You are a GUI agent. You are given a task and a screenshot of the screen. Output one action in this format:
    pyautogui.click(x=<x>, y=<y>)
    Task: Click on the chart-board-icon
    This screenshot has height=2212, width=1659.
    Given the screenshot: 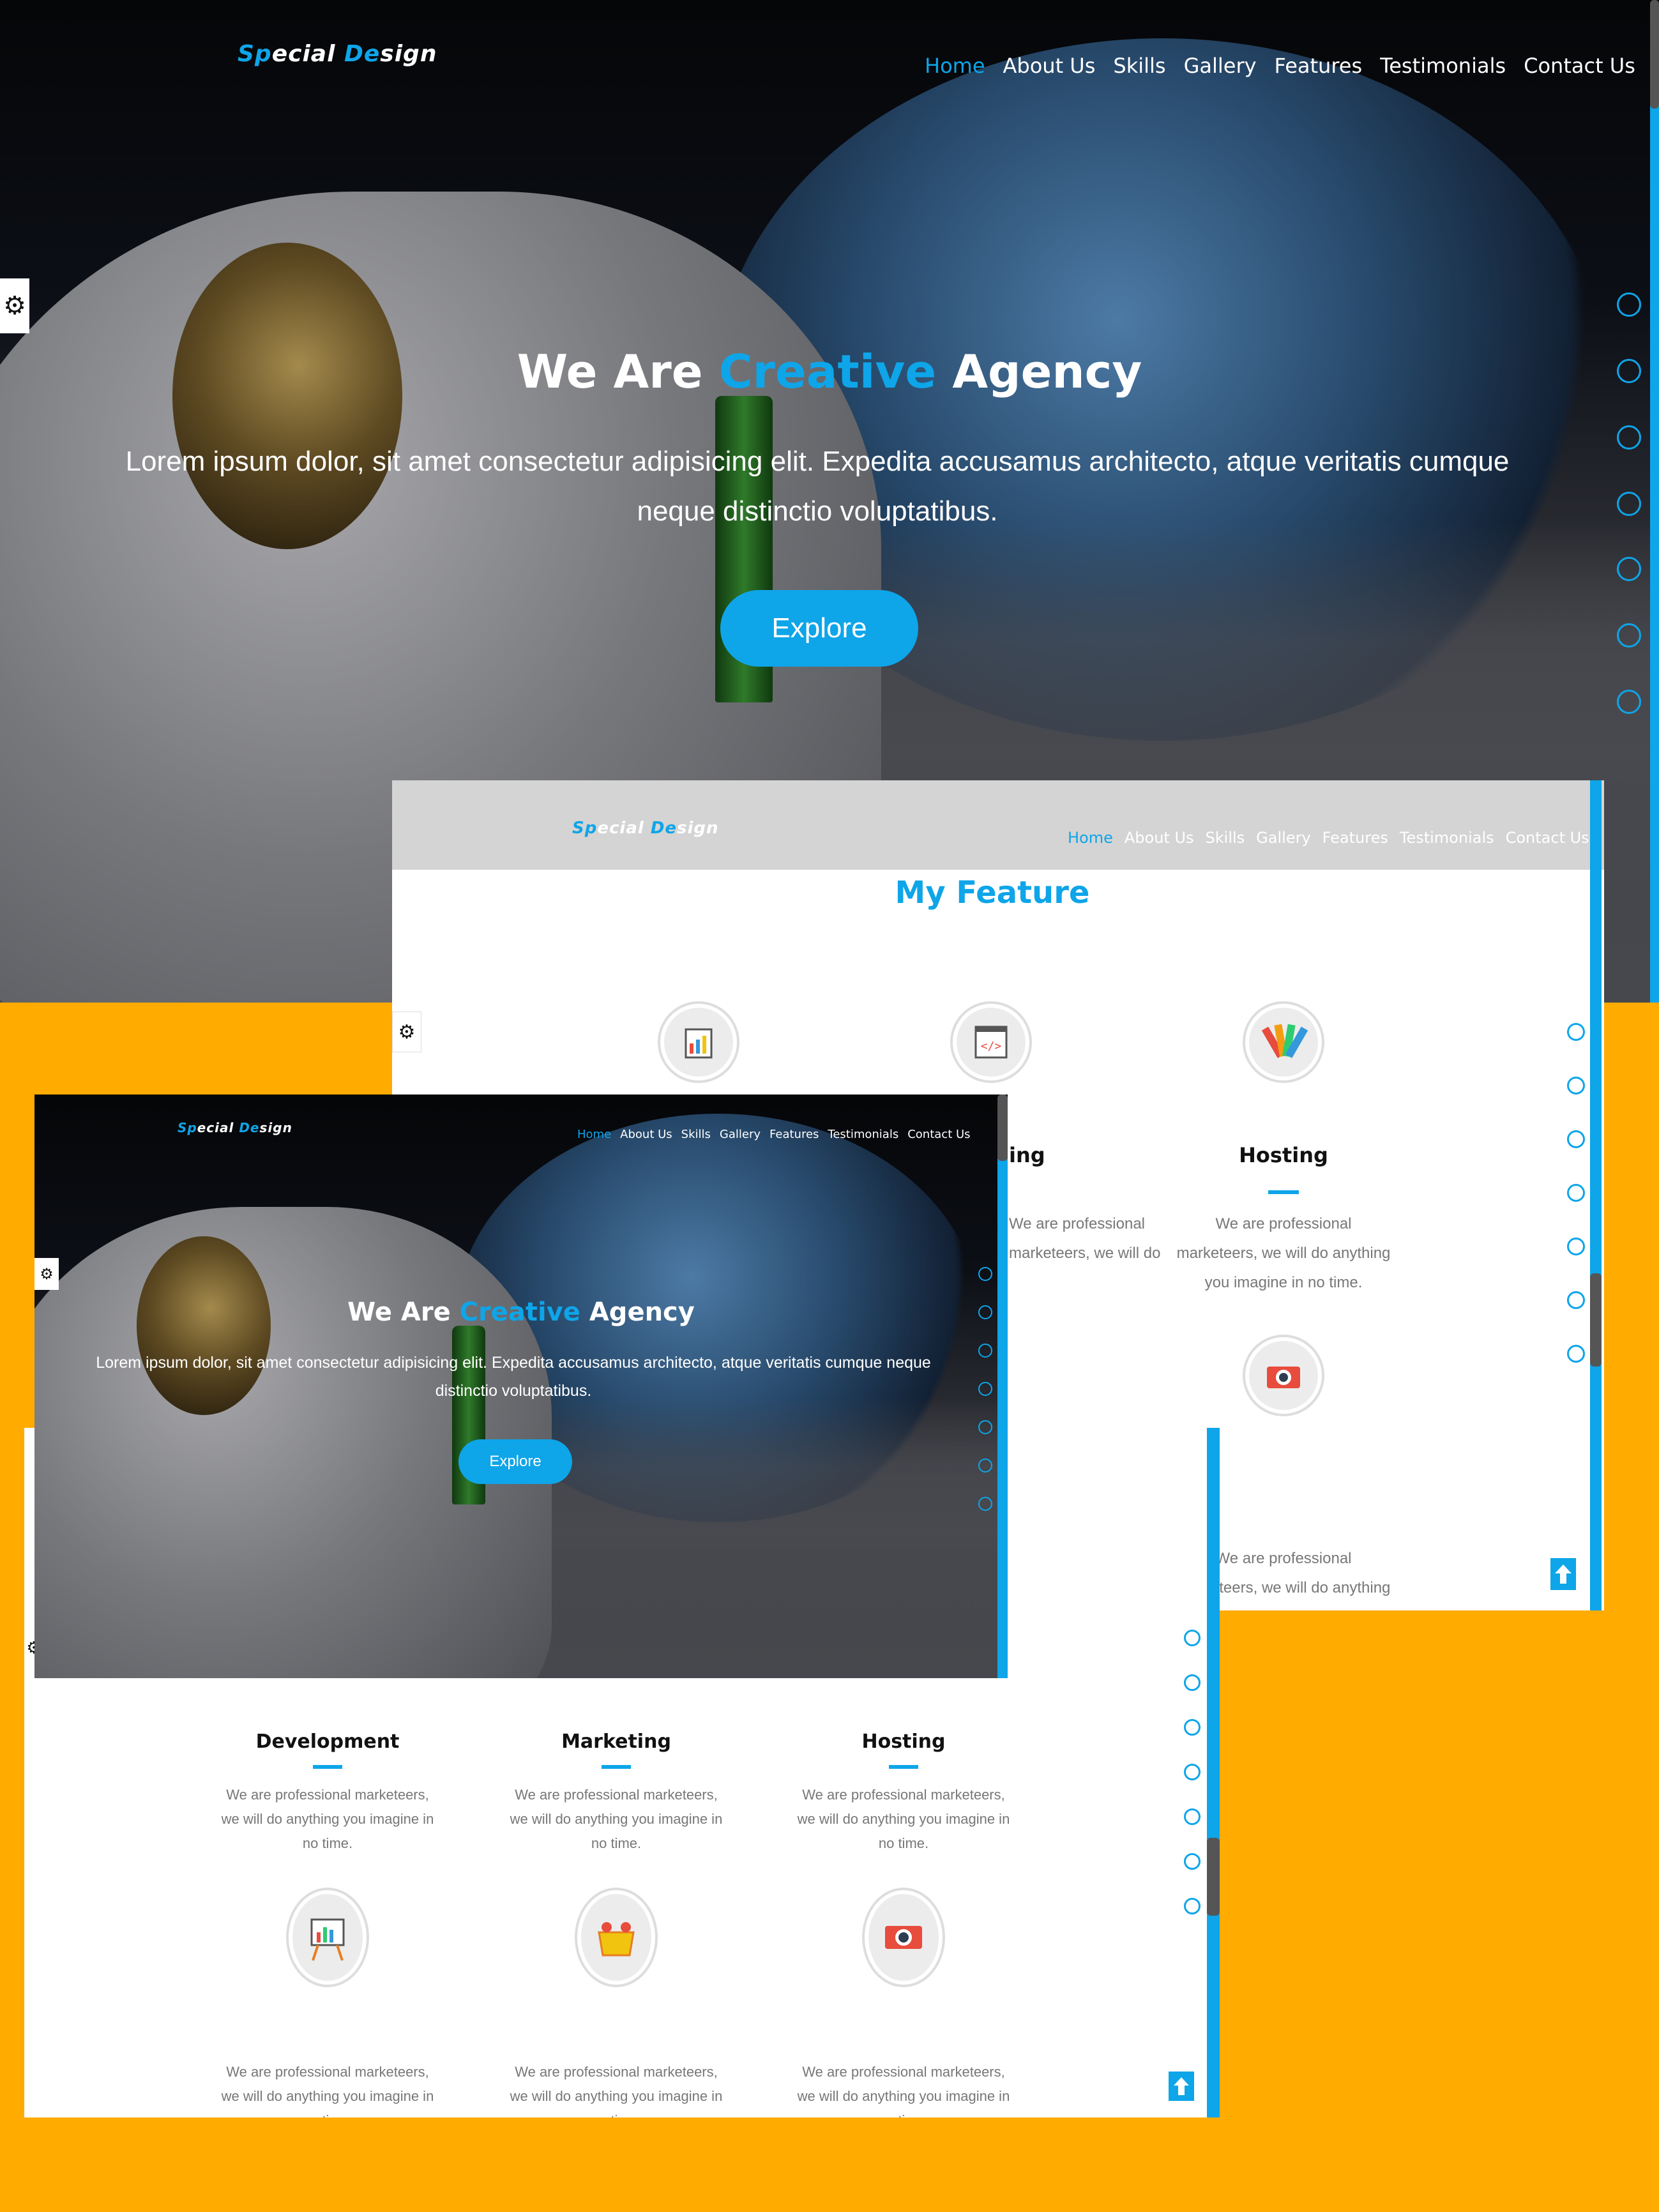 What is the action you would take?
    pyautogui.click(x=699, y=1042)
    